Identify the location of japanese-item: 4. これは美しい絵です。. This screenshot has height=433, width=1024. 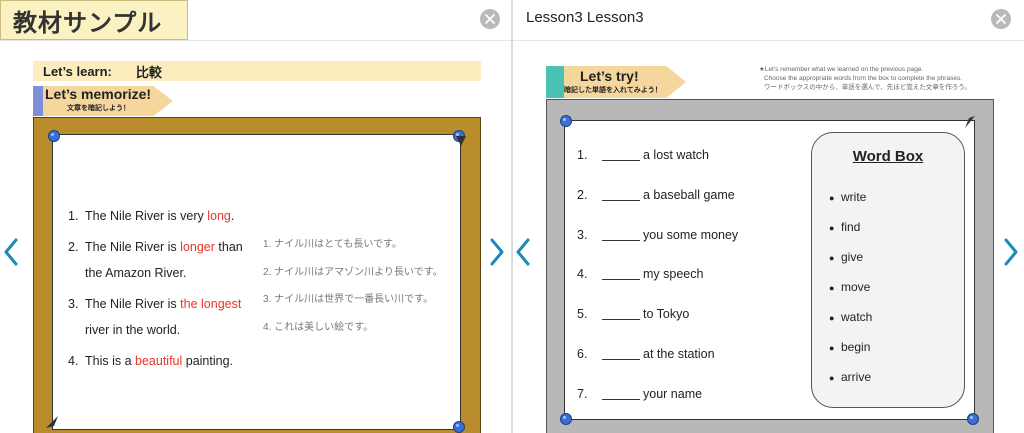
(318, 327).